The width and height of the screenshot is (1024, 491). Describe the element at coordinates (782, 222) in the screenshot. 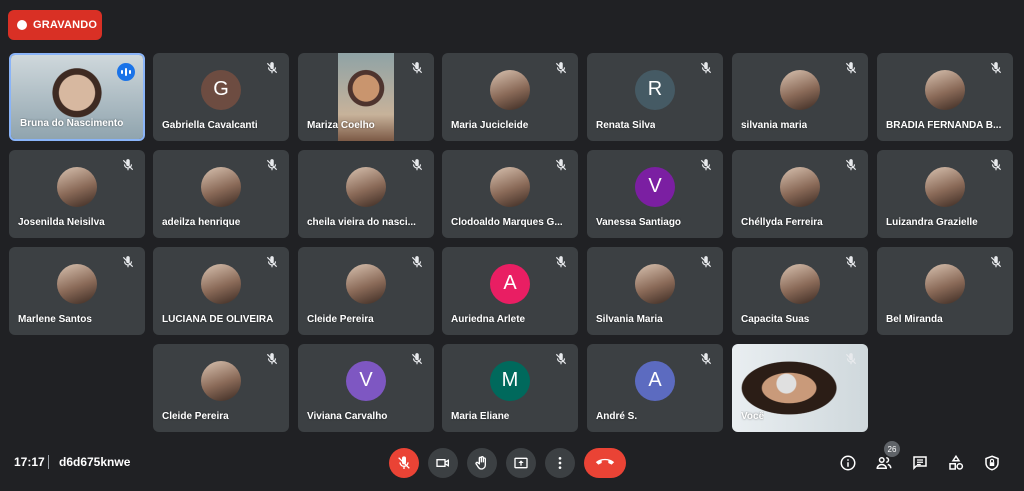

I see `participant-name: Chéllyda Ferreira` at that location.